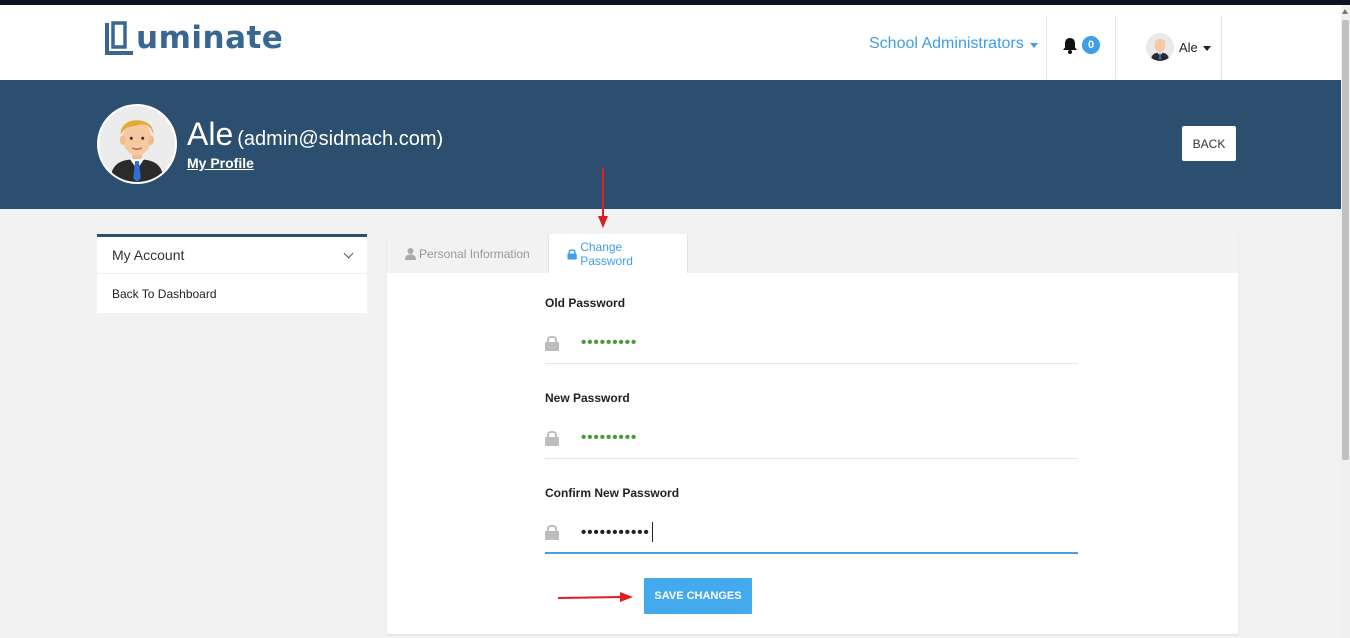  I want to click on navbar: uminate School Administrators 0 Ale, so click(670, 42).